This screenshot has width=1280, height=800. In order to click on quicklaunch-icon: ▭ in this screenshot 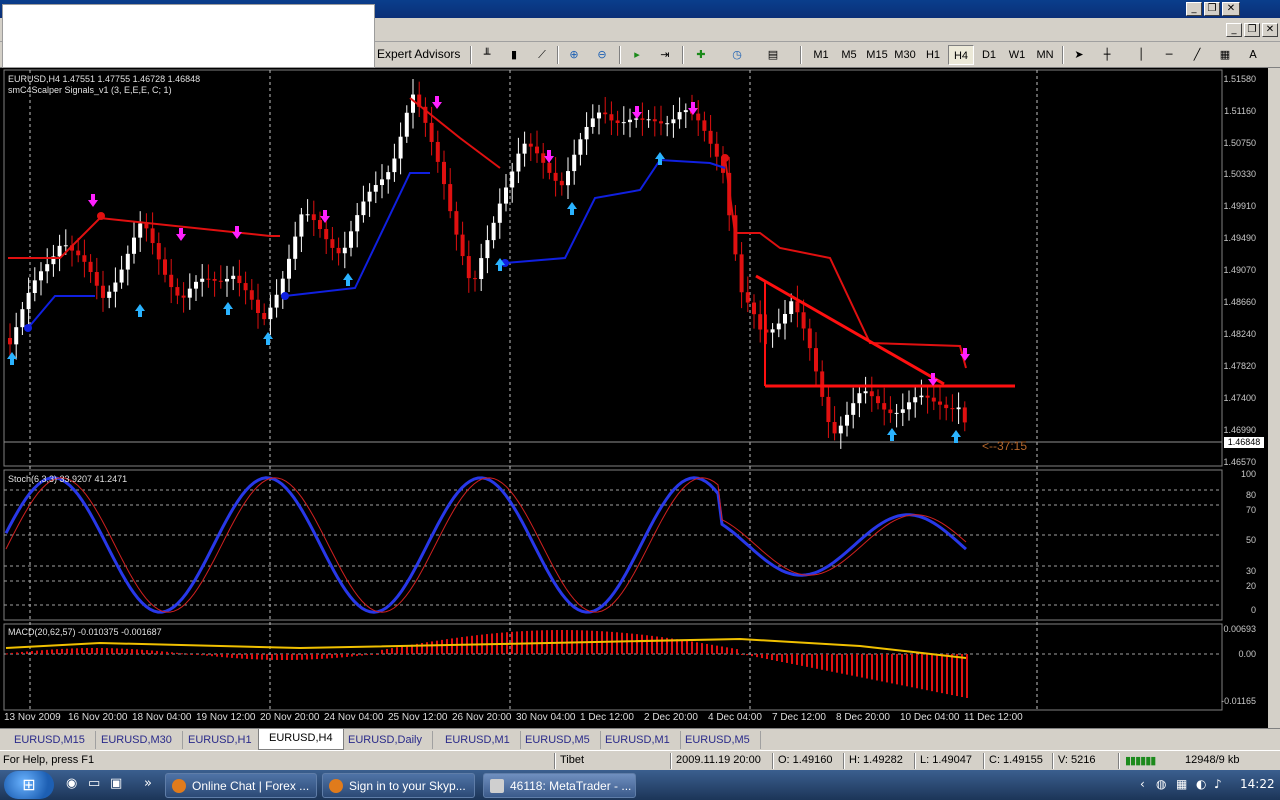, I will do `click(94, 783)`.